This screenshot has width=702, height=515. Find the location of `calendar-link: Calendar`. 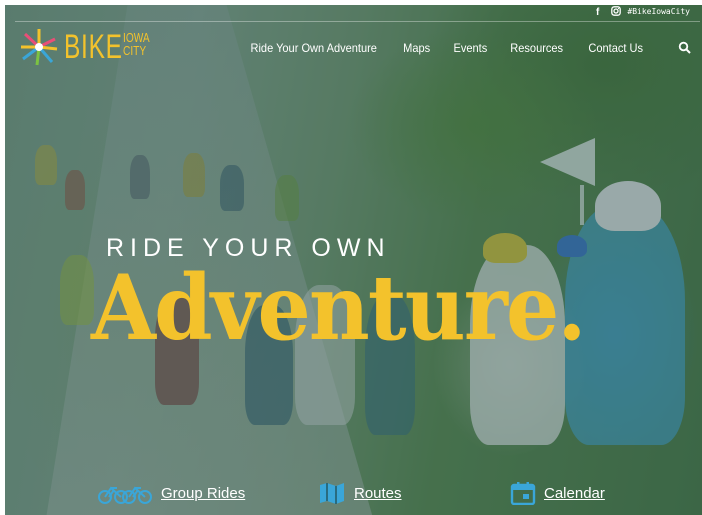

calendar-link: Calendar is located at coordinates (557, 493).